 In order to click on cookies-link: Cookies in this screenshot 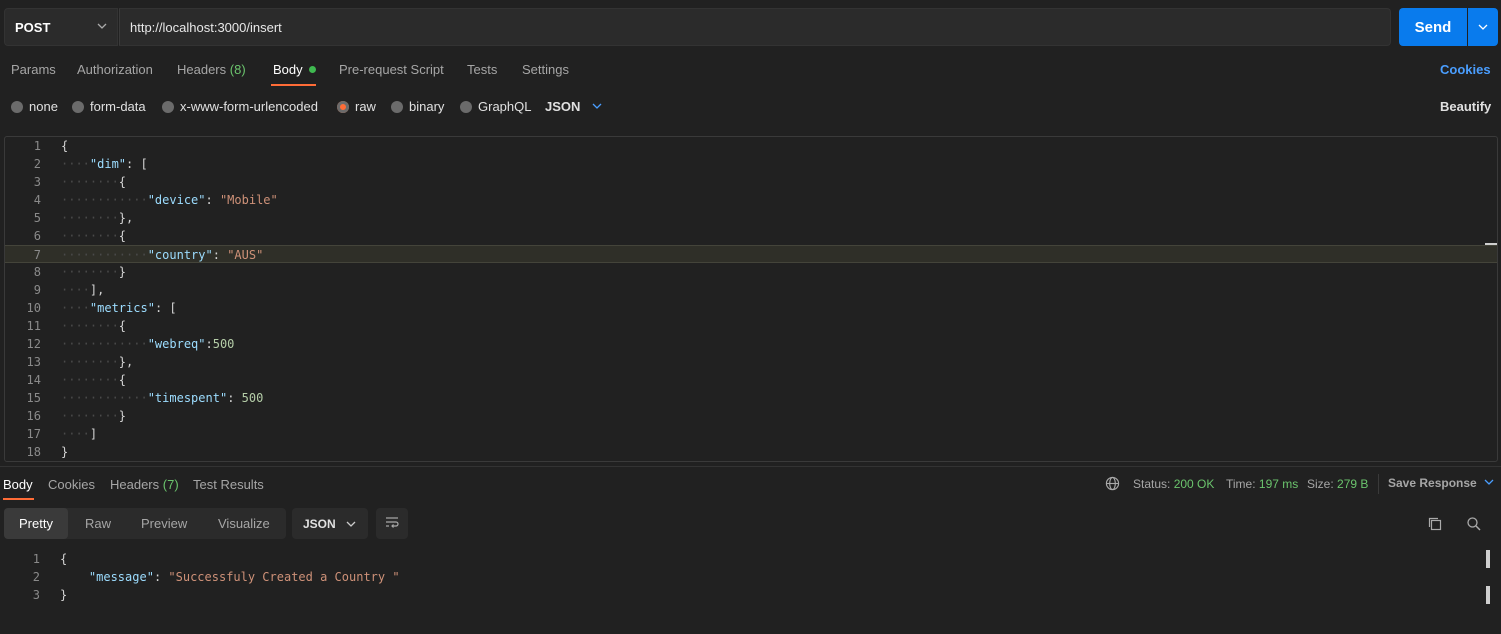, I will do `click(1465, 69)`.